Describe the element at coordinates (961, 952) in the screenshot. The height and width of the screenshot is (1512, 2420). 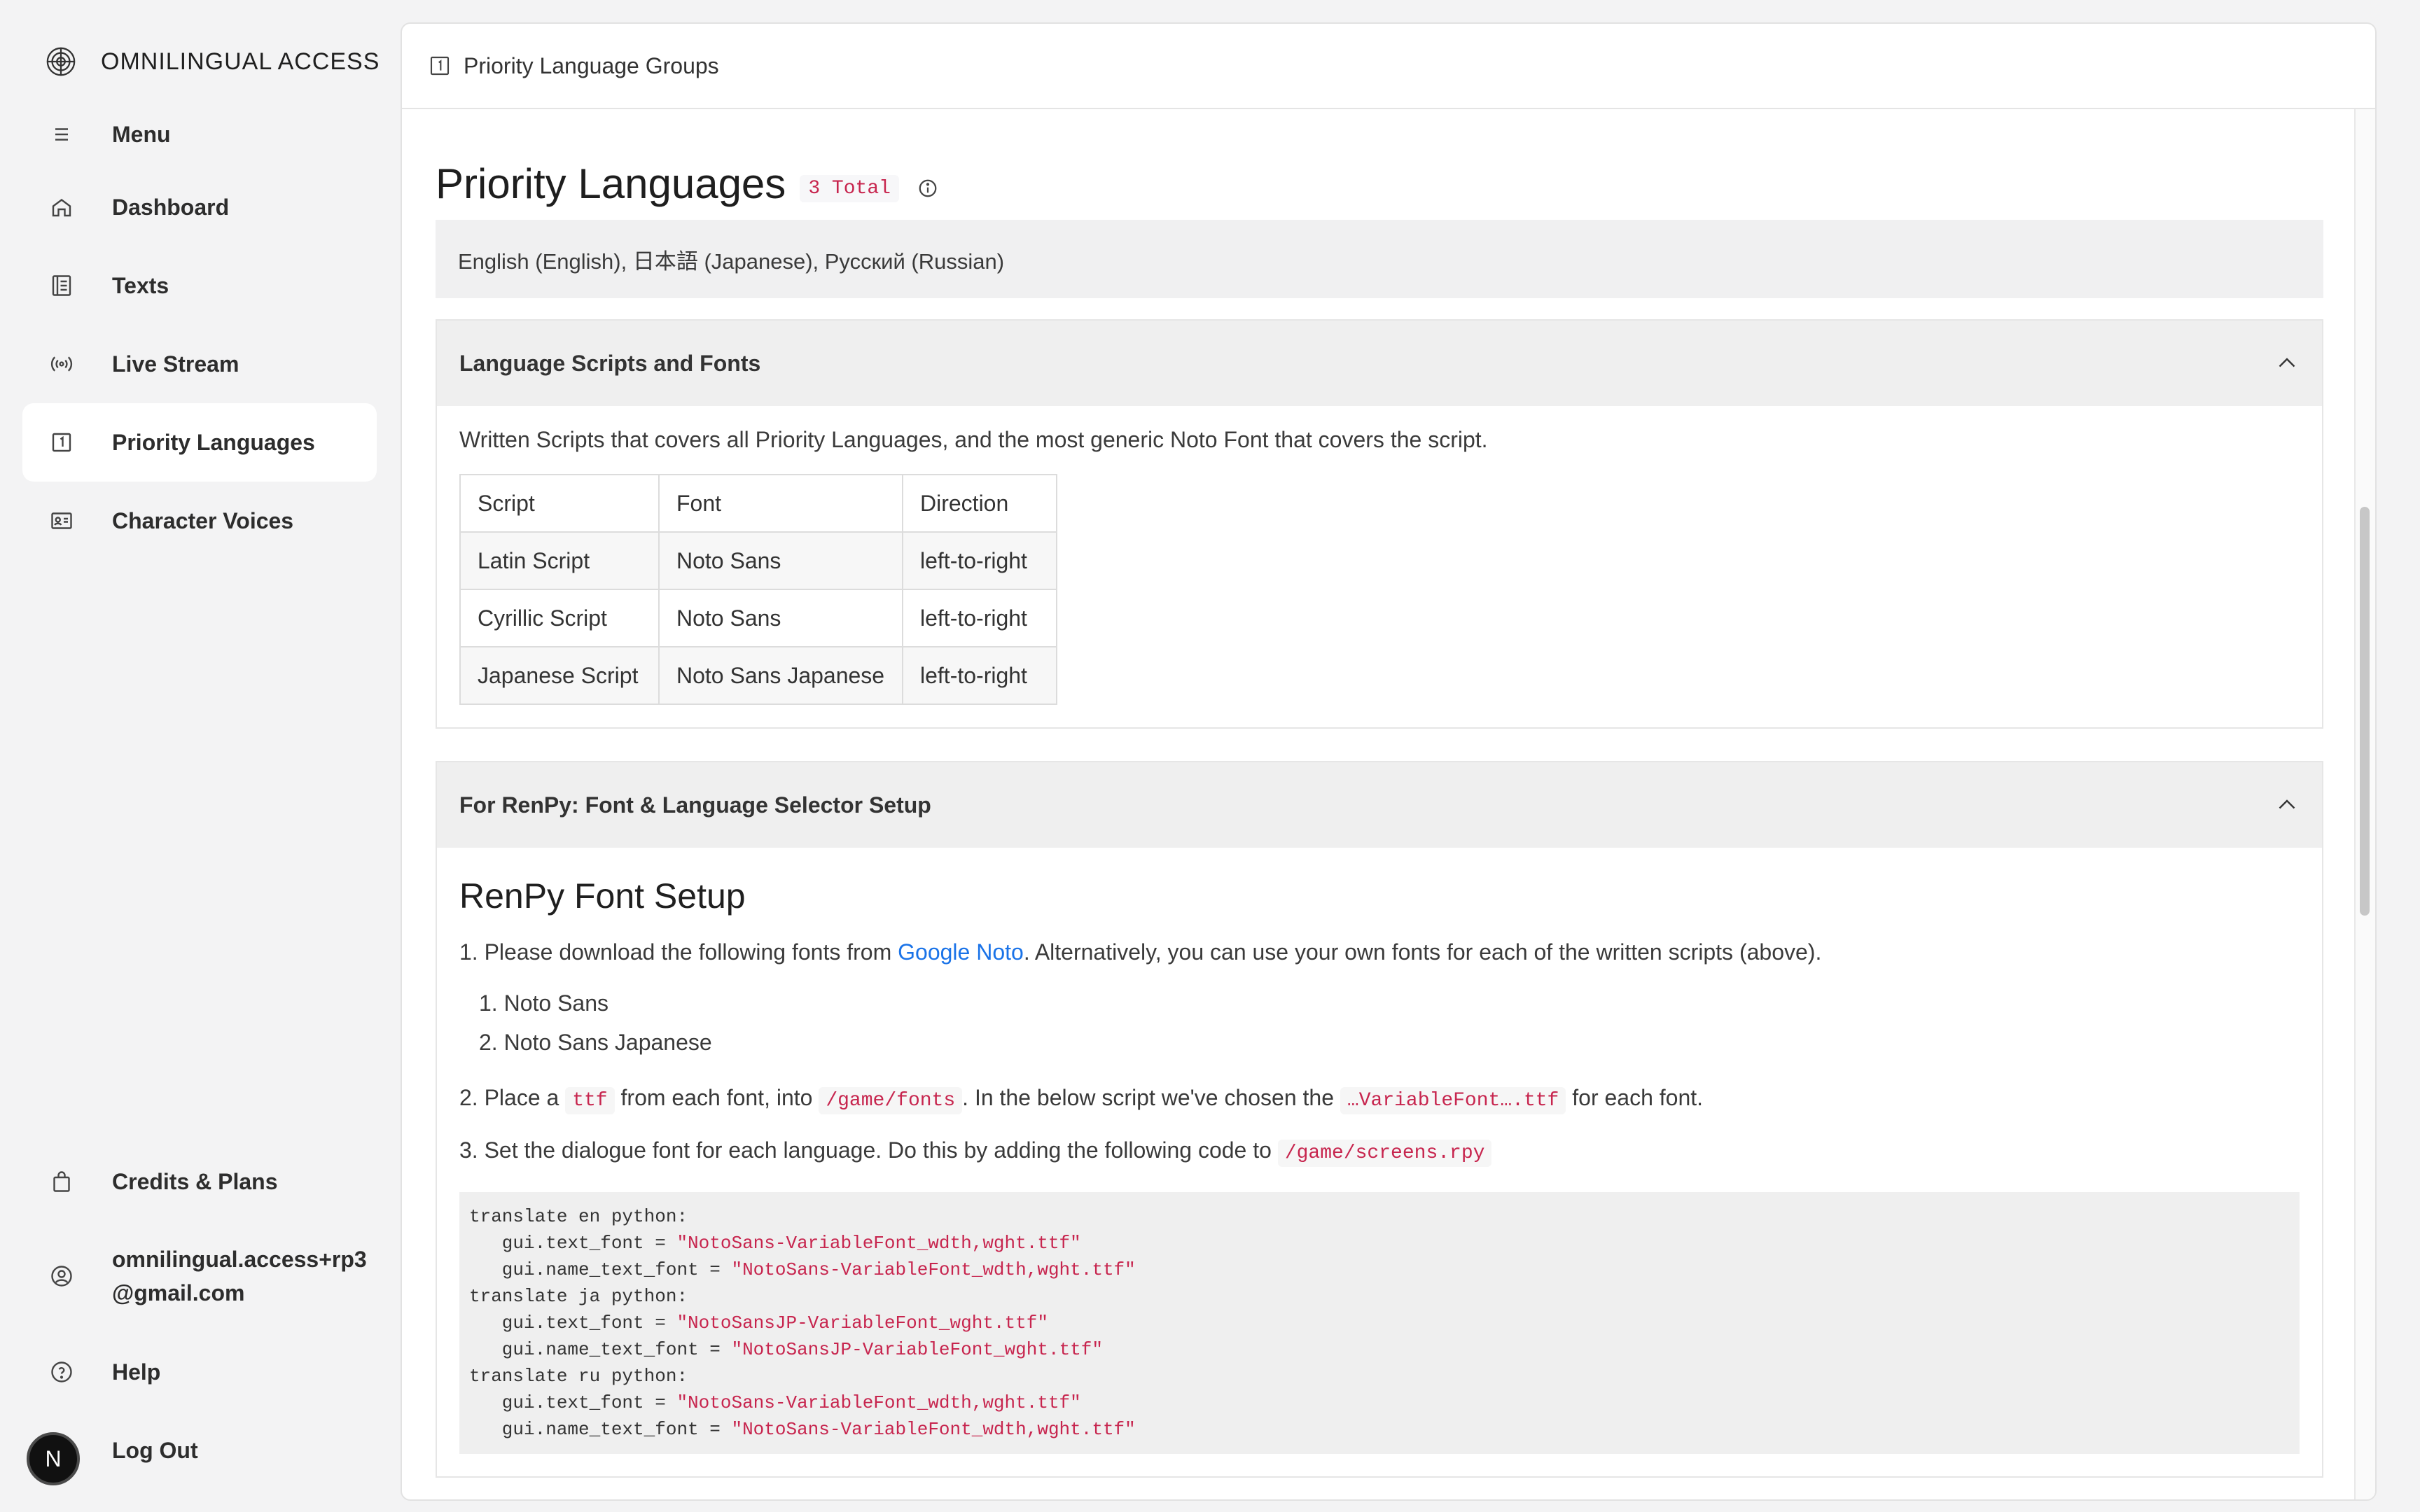
I see `google-noto-link: Google Noto` at that location.